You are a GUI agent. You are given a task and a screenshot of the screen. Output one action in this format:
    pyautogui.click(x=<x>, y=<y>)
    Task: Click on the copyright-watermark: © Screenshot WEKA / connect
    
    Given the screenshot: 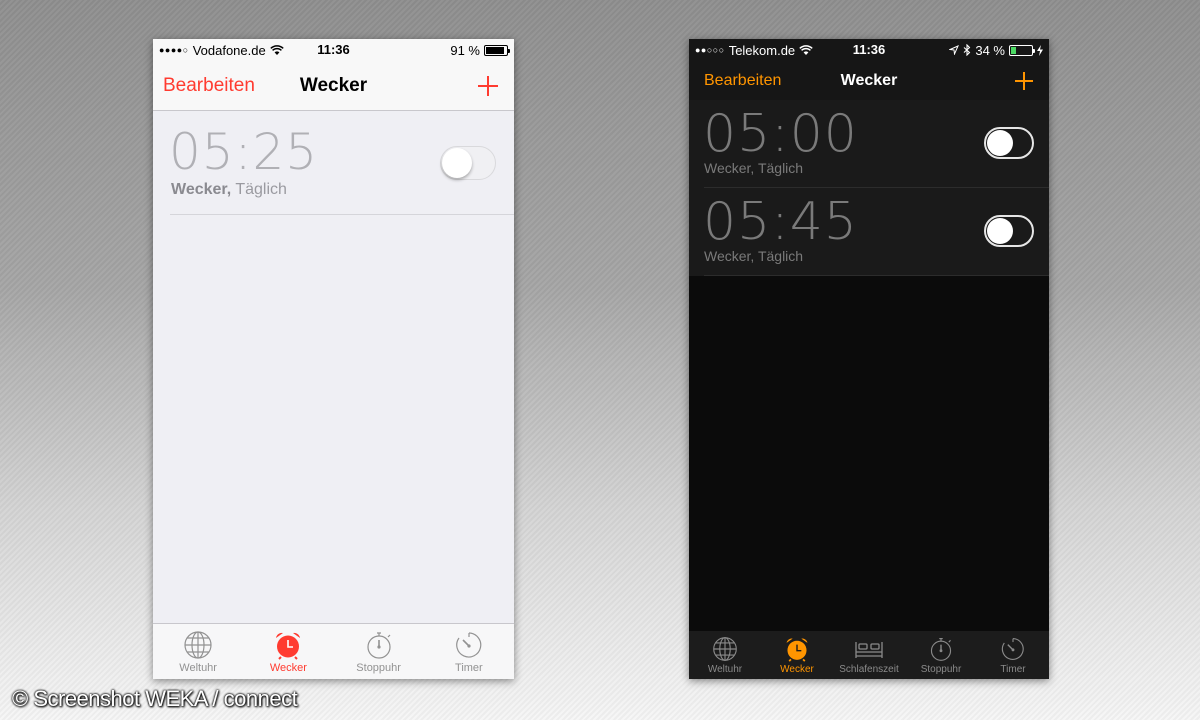 What is the action you would take?
    pyautogui.click(x=155, y=698)
    